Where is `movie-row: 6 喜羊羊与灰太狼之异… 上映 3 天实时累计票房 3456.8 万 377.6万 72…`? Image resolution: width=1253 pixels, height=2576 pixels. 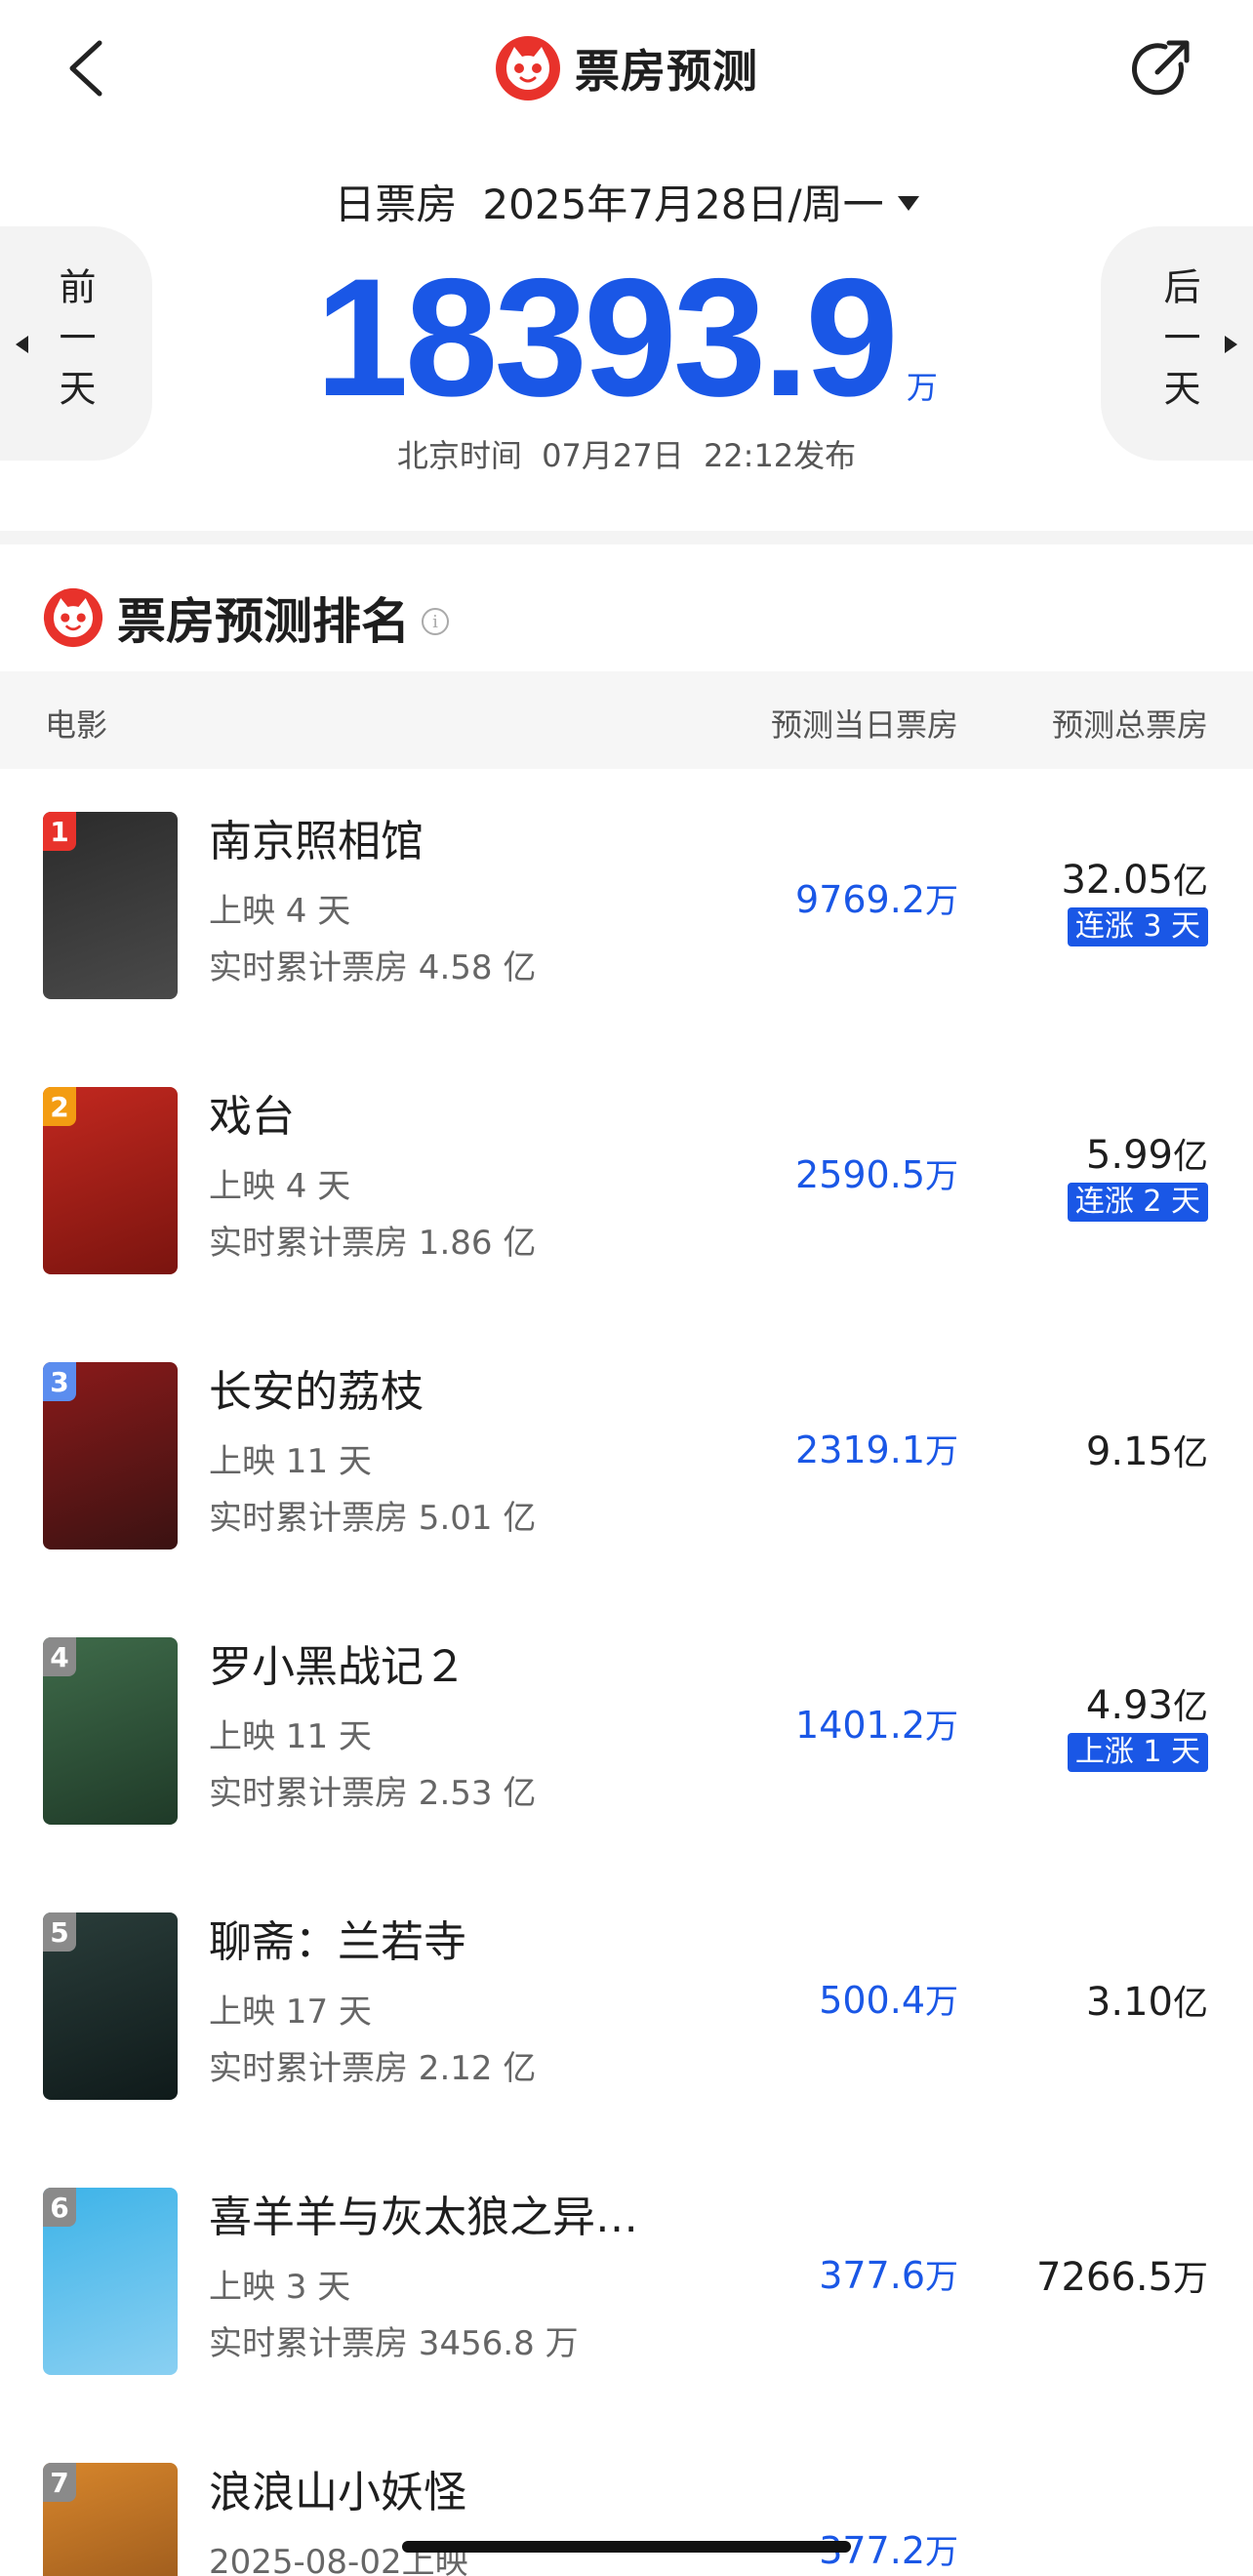 movie-row: 6 喜羊羊与灰太狼之异… 上映 3 天实时累计票房 3456.8 万 377.6万 72… is located at coordinates (626, 2282).